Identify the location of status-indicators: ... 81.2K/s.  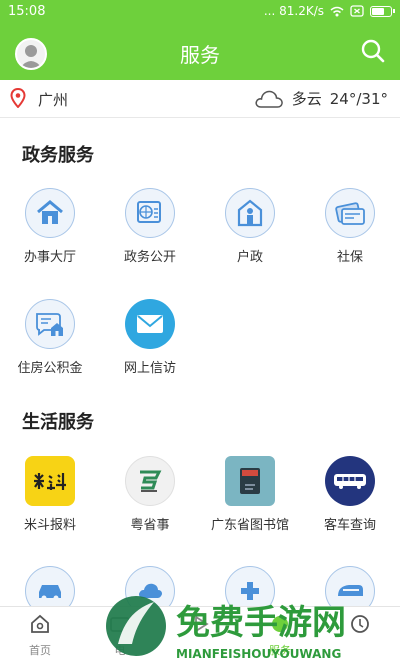
(328, 11).